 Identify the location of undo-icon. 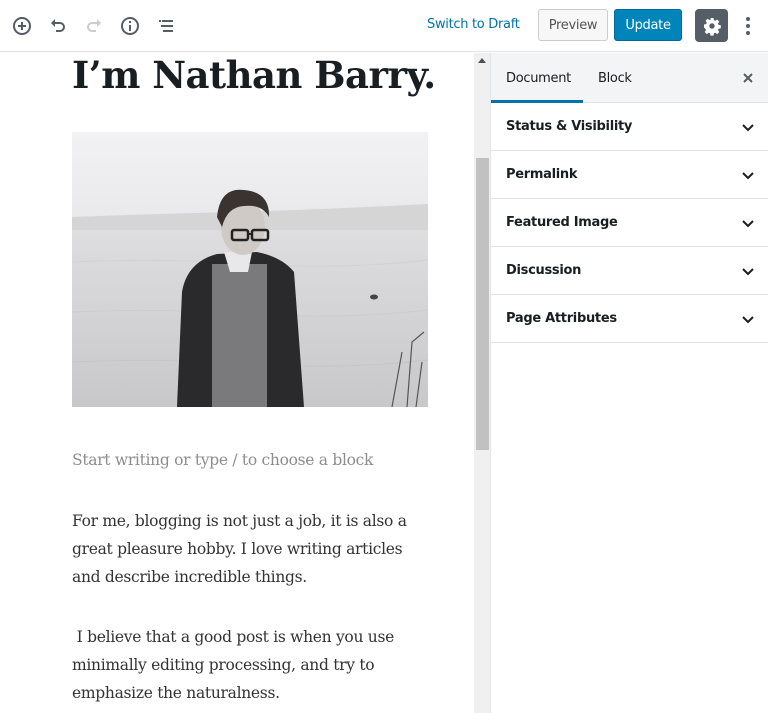
(58, 25).